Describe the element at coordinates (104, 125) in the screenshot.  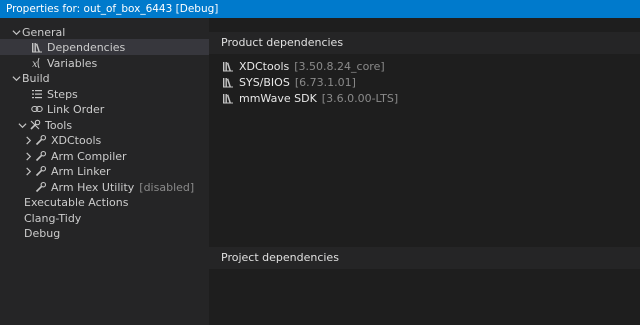
I see `tree-item-tools: Tools` at that location.